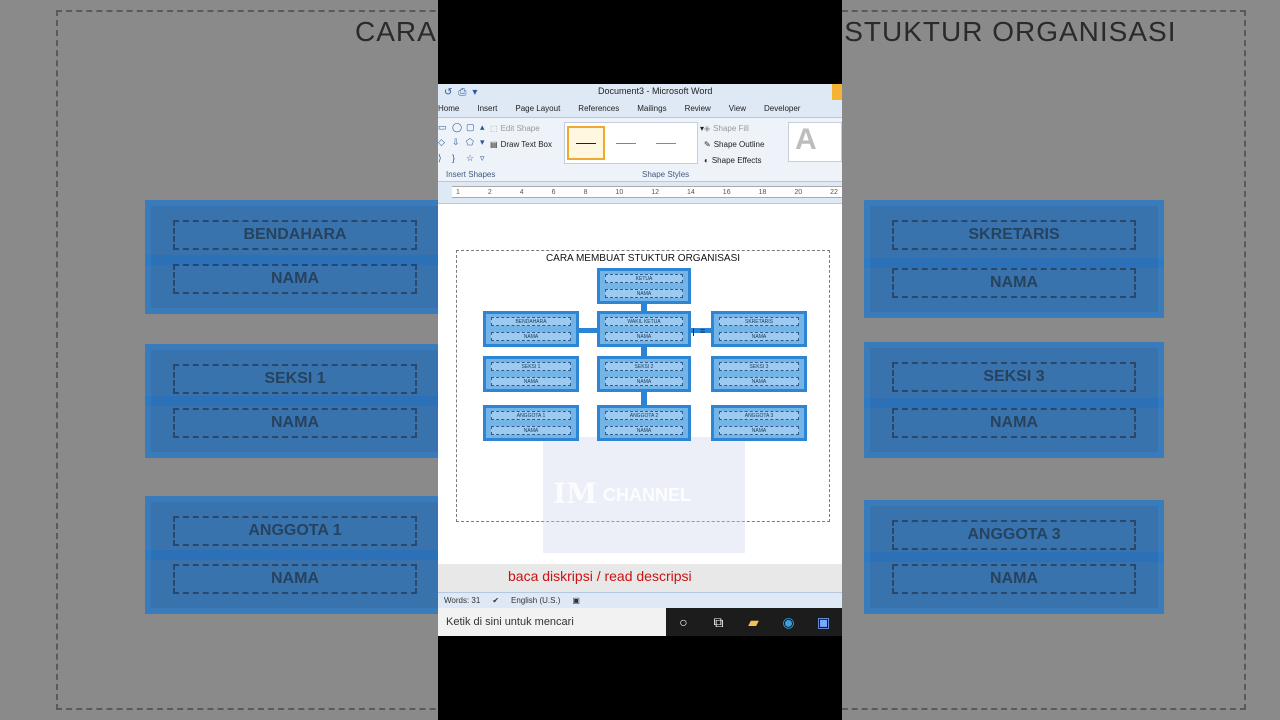 The image size is (1280, 720). Describe the element at coordinates (474, 92) in the screenshot. I see `customize-toolbar-icon: ▾` at that location.